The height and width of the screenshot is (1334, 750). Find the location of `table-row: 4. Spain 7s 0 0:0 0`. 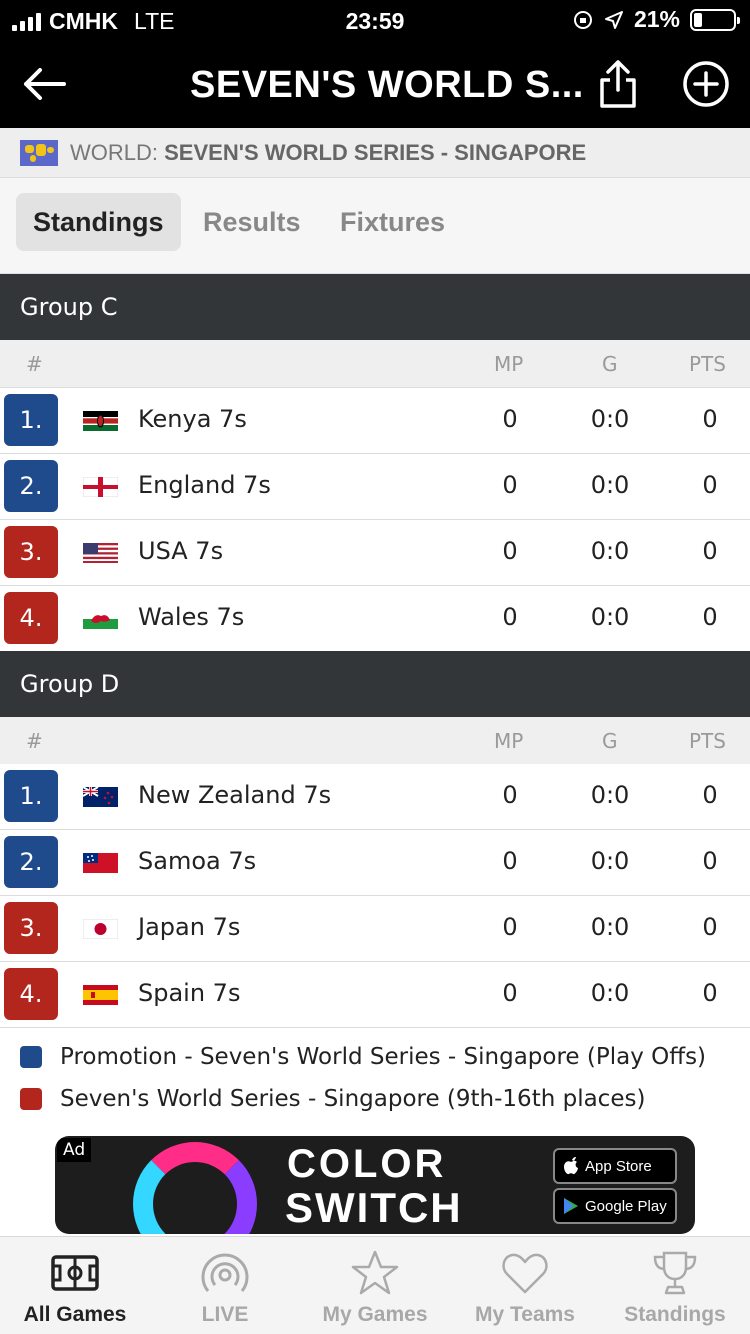

table-row: 4. Spain 7s 0 0:0 0 is located at coordinates (375, 995).